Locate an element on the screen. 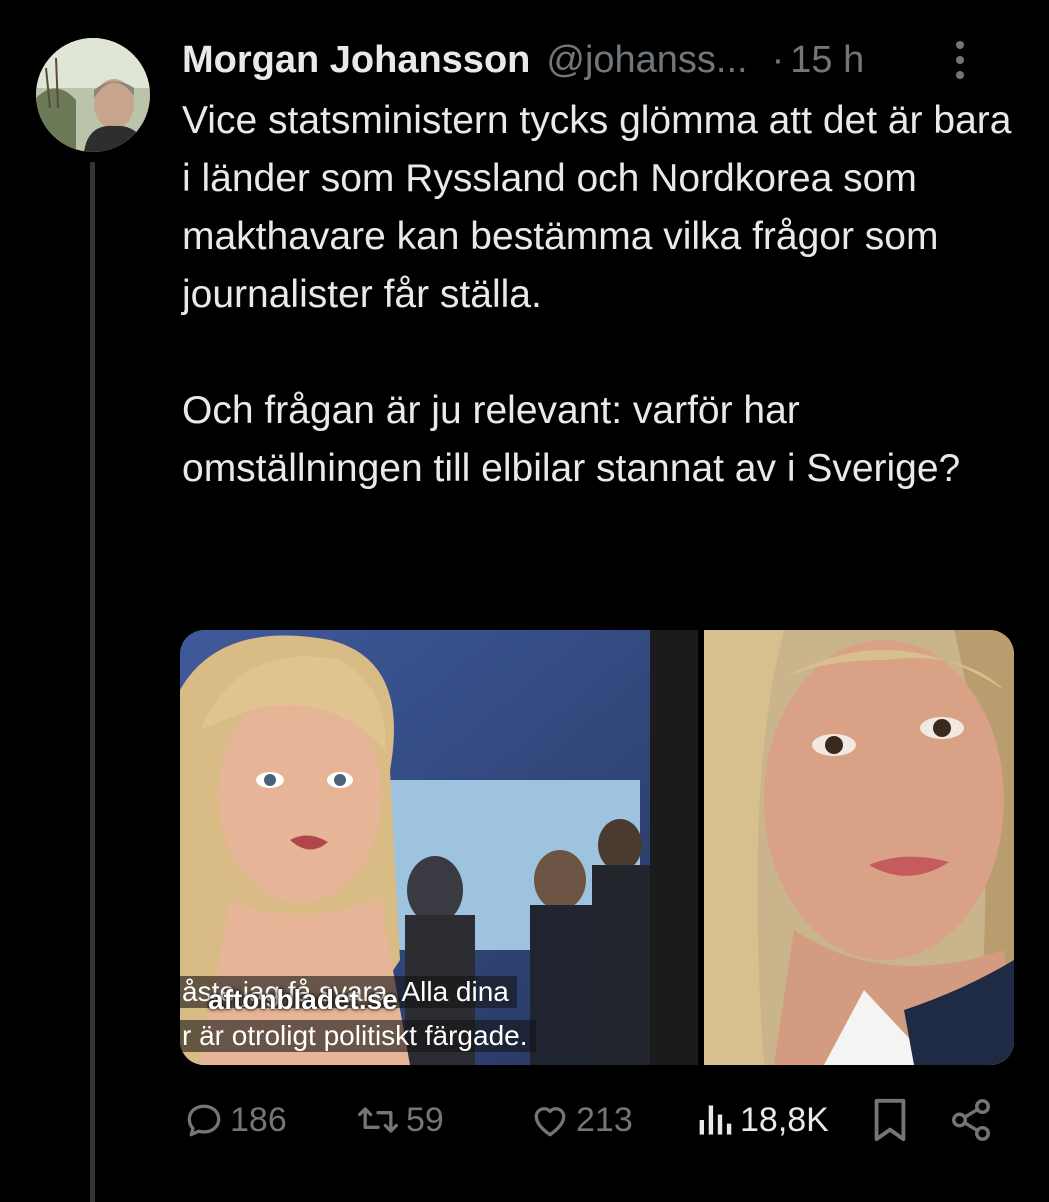 The image size is (1049, 1202). share-button is located at coordinates (971, 1120).